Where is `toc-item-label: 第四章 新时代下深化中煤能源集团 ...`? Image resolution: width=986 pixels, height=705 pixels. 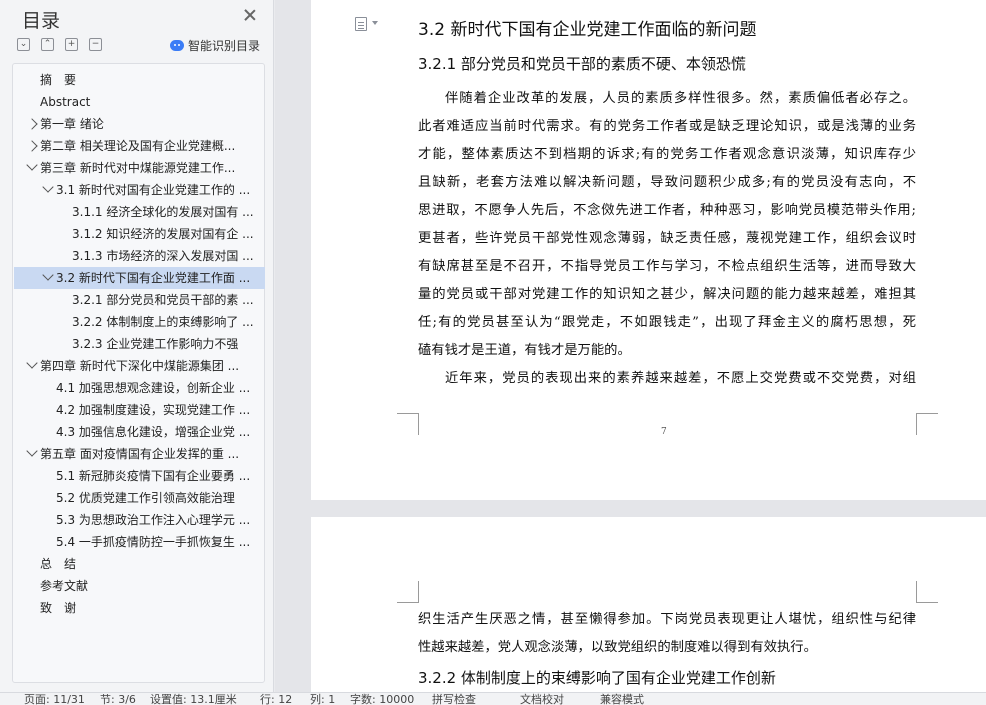 toc-item-label: 第四章 新时代下深化中煤能源集团 ... is located at coordinates (140, 366).